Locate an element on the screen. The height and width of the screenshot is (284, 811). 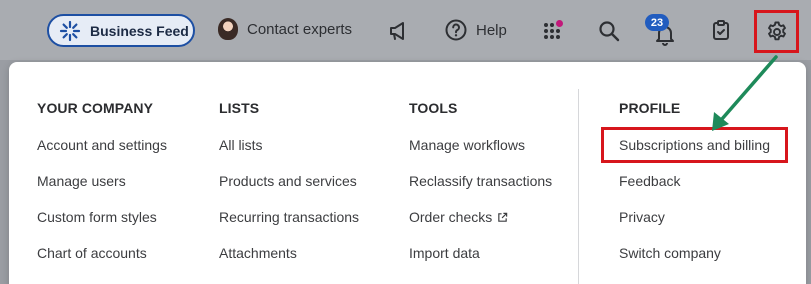
menu-item-privacy: Privacy is located at coordinates (694, 217).